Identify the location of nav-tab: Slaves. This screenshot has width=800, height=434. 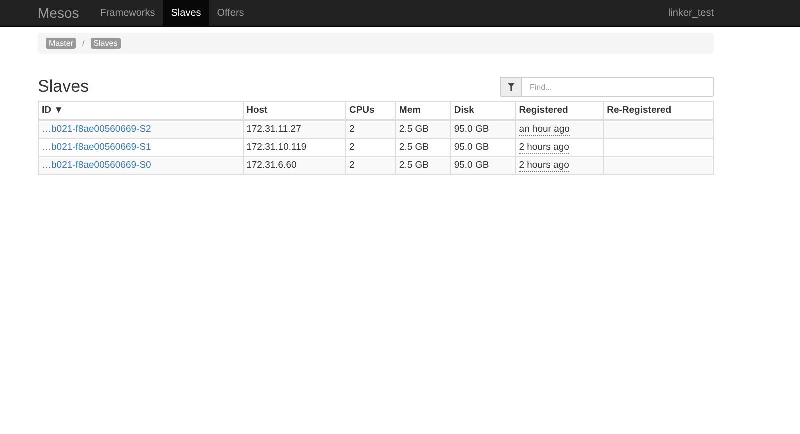
(186, 13).